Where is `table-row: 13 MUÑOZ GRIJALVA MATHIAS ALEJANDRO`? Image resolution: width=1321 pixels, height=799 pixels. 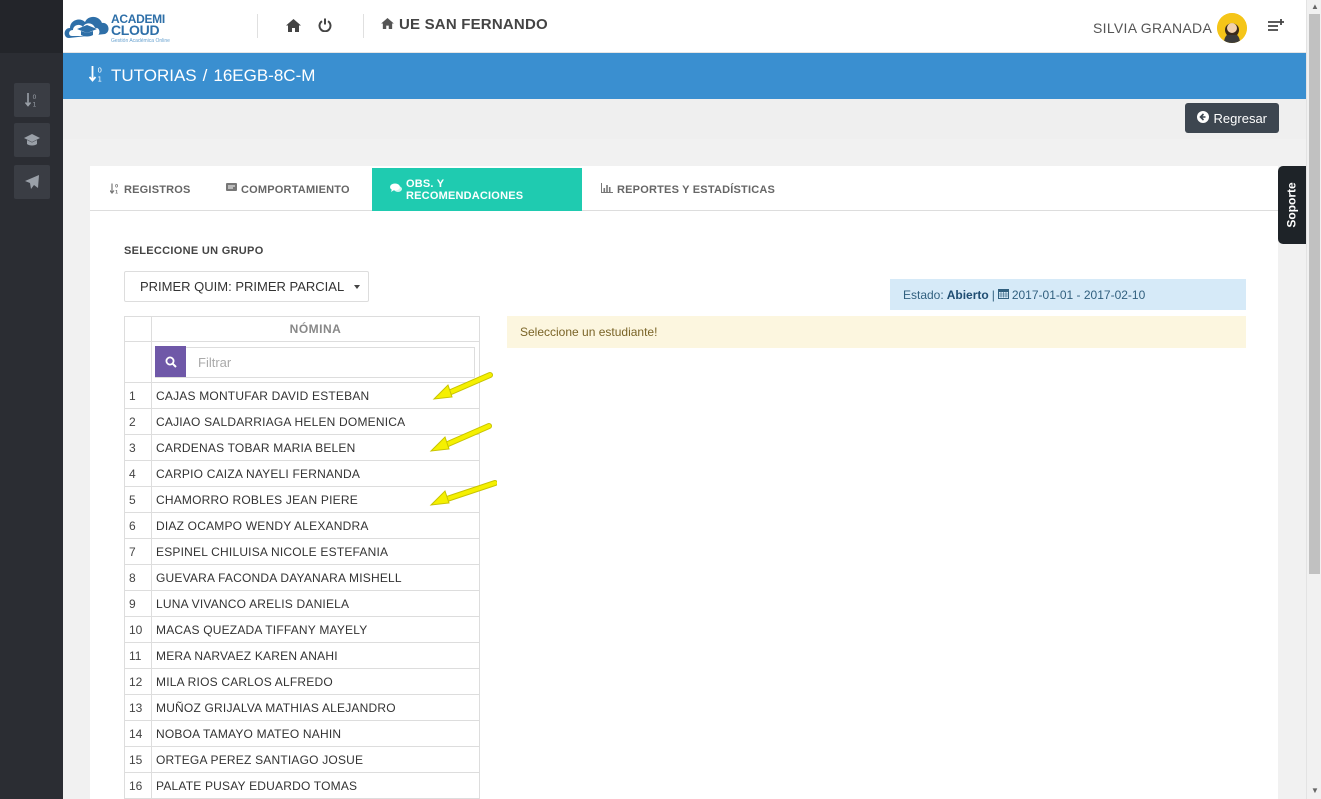 table-row: 13 MUÑOZ GRIJALVA MATHIAS ALEJANDRO is located at coordinates (302, 707).